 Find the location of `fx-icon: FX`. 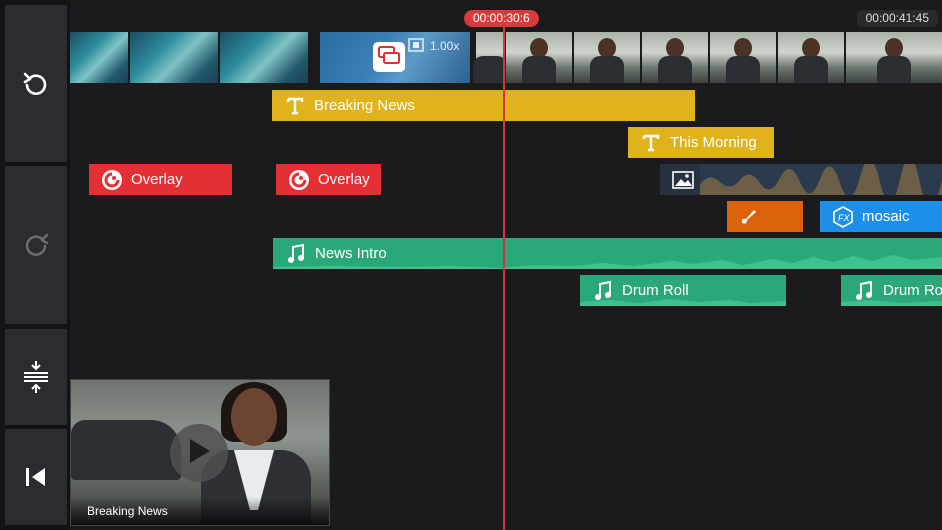

fx-icon: FX is located at coordinates (843, 216).